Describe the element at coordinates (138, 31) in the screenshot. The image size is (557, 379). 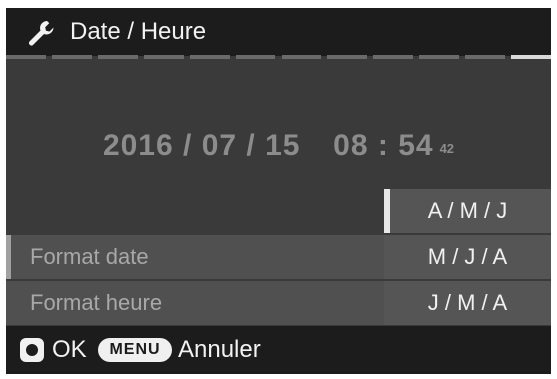
I see `page-title: Date / Heure` at that location.